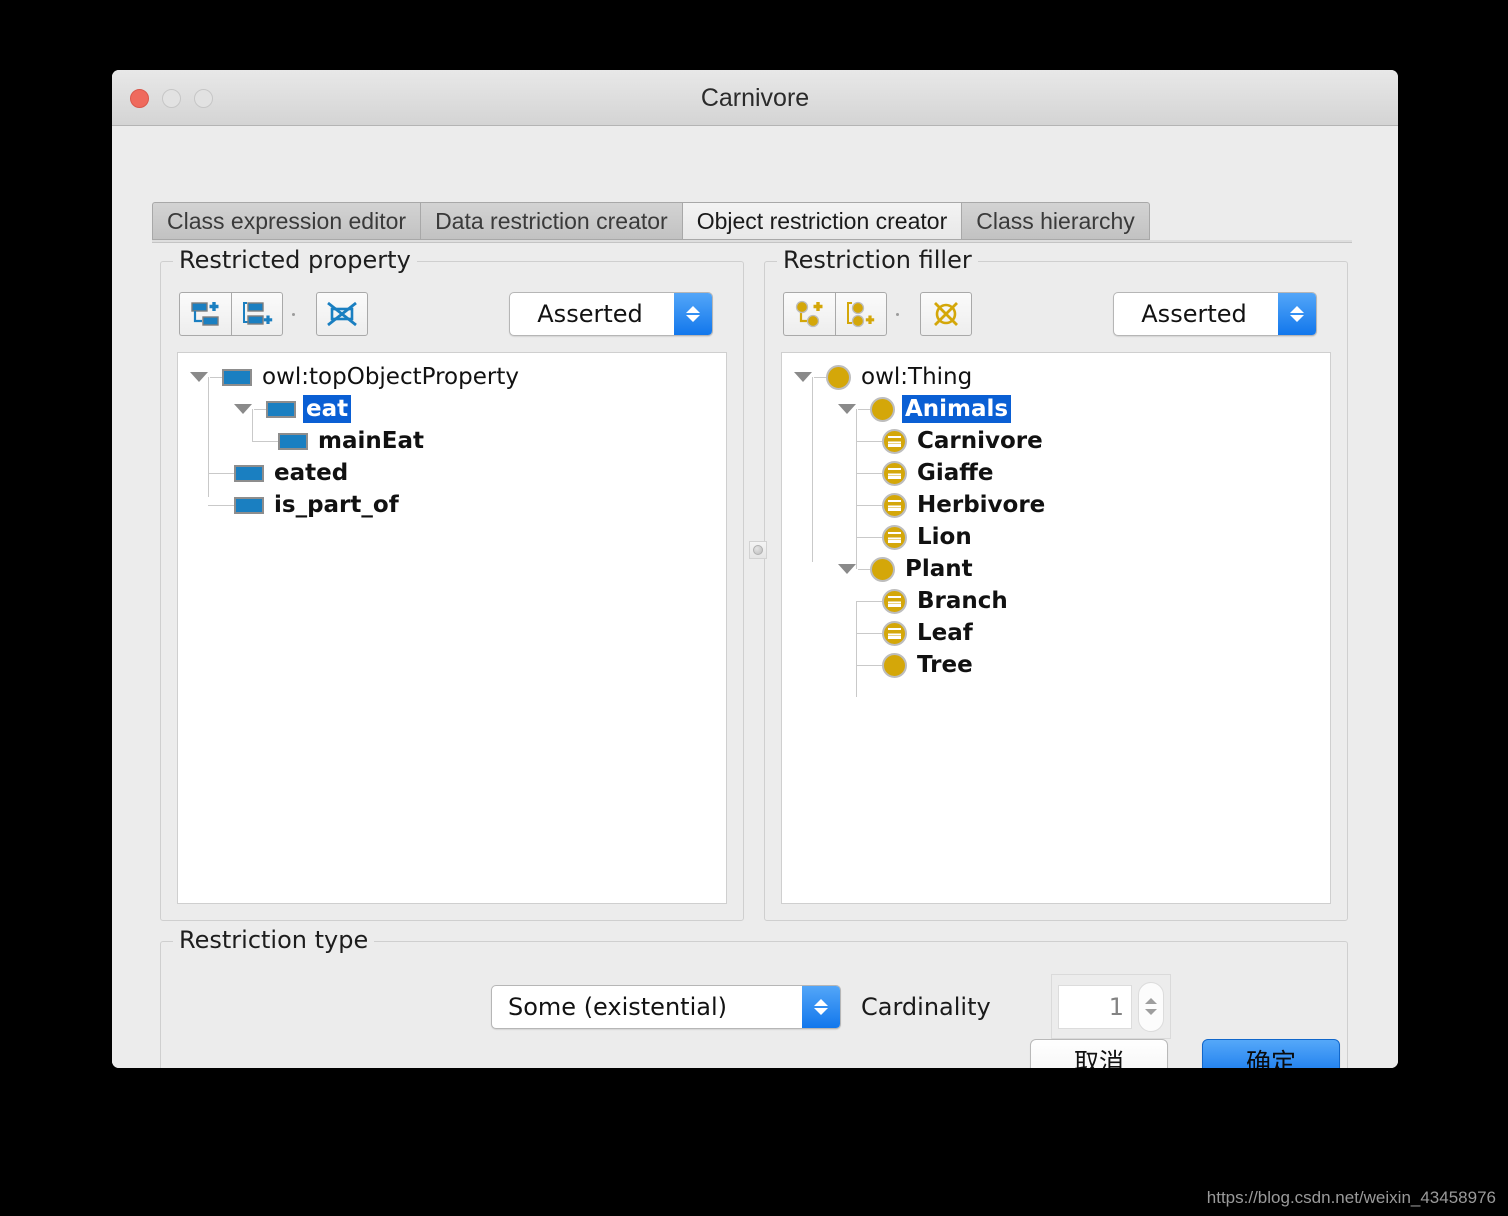 This screenshot has width=1508, height=1216. I want to click on property-mode-value: Asserted, so click(590, 314).